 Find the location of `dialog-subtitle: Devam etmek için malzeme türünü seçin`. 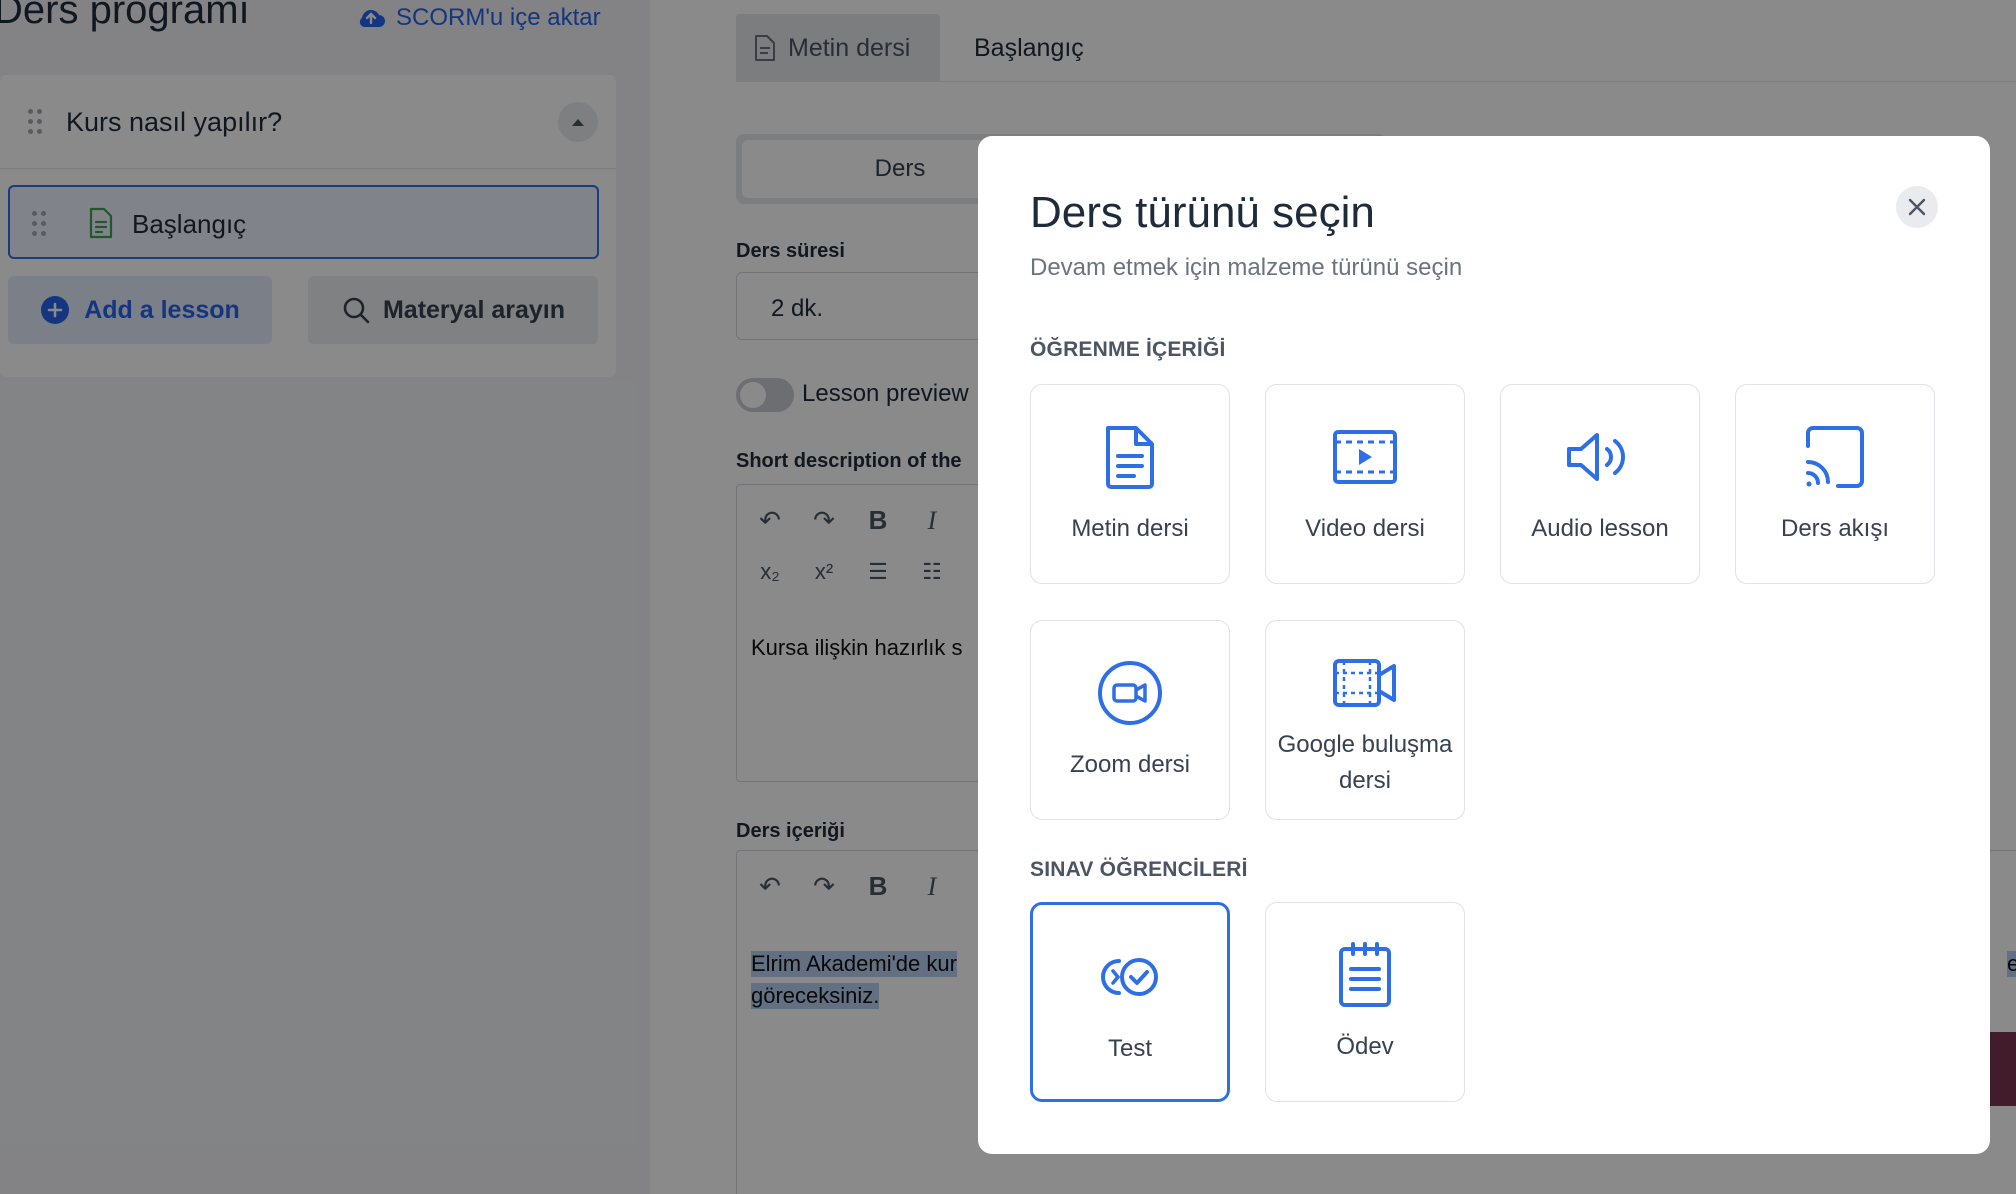

dialog-subtitle: Devam etmek için malzeme türünü seçin is located at coordinates (1246, 267).